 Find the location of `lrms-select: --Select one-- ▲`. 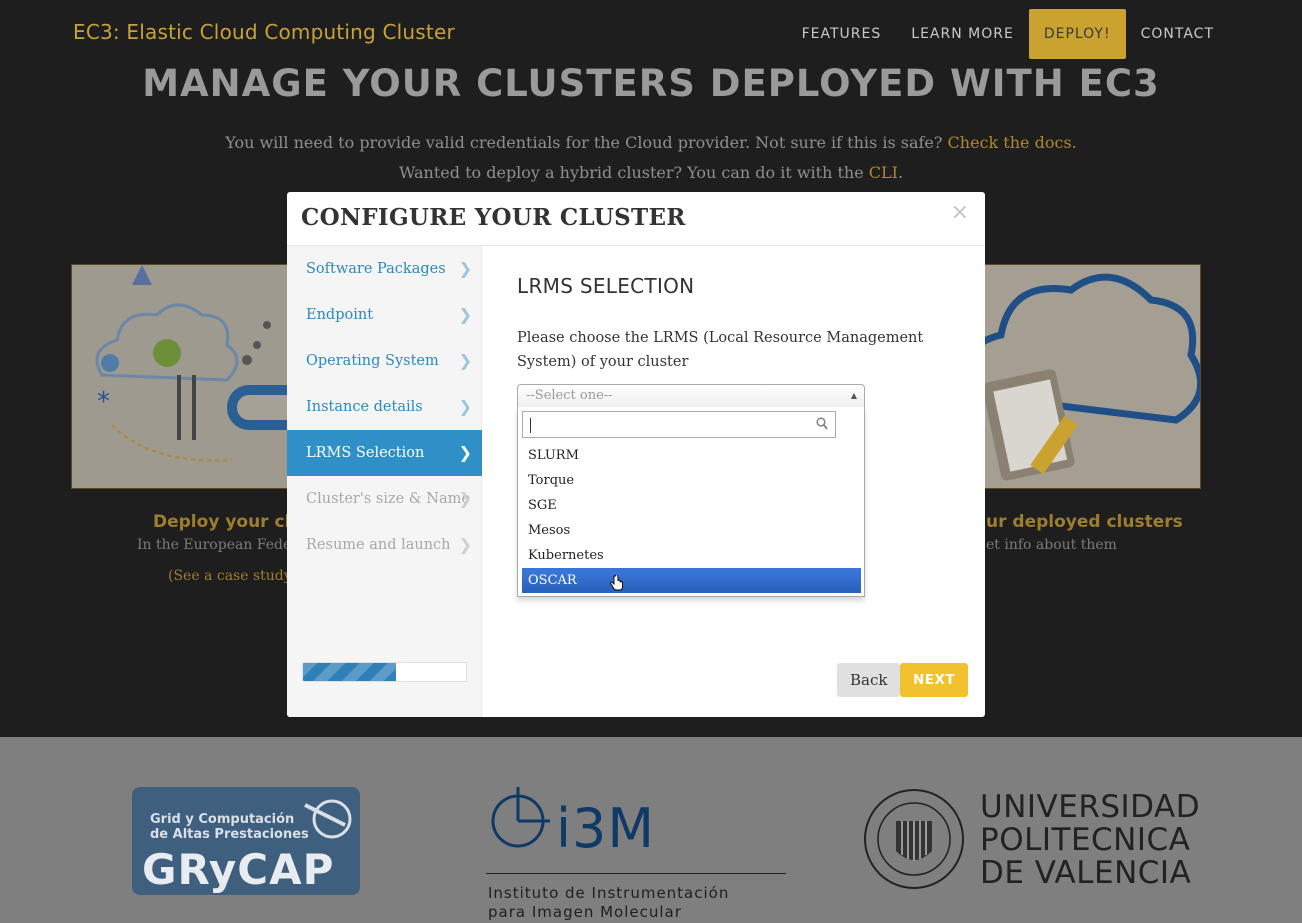

lrms-select: --Select one-- ▲ is located at coordinates (691, 396).